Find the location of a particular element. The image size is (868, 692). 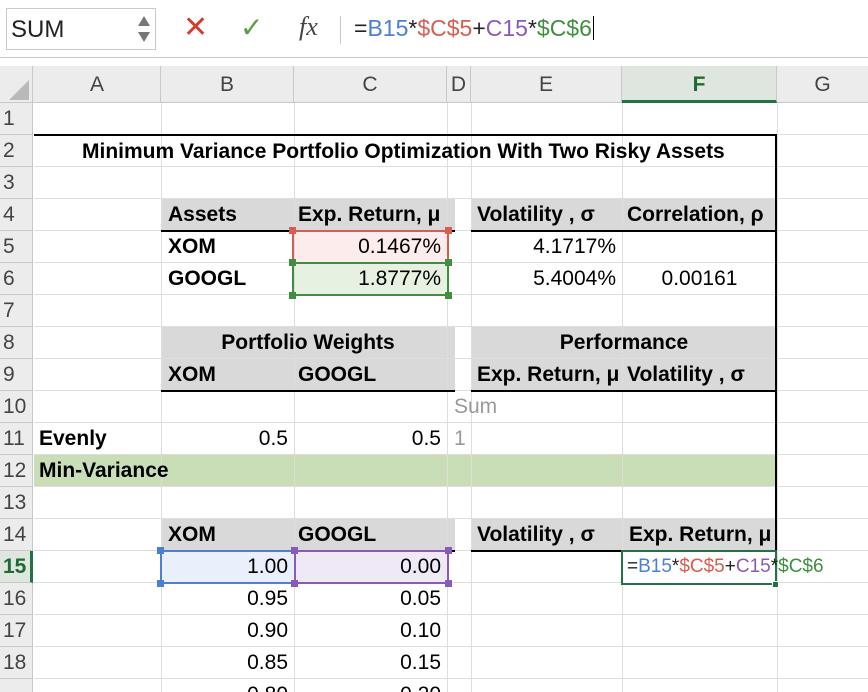

column-header-e: E is located at coordinates (546, 84).